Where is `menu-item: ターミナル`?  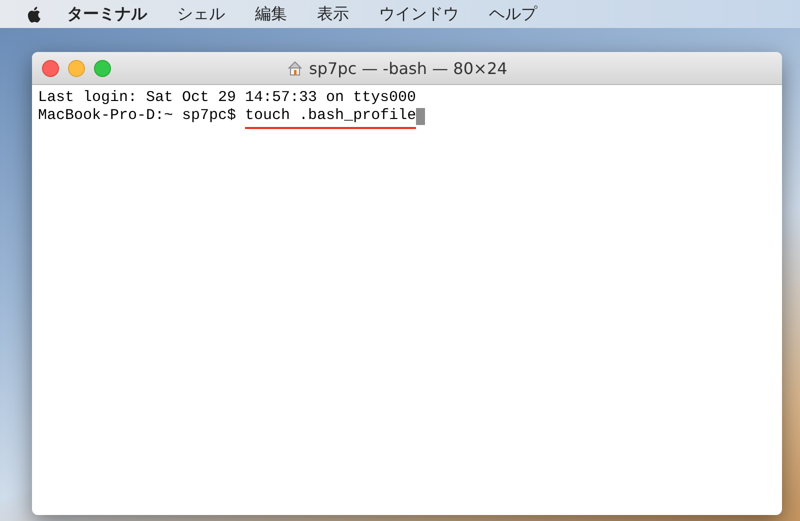
menu-item: ターミナル is located at coordinates (107, 14).